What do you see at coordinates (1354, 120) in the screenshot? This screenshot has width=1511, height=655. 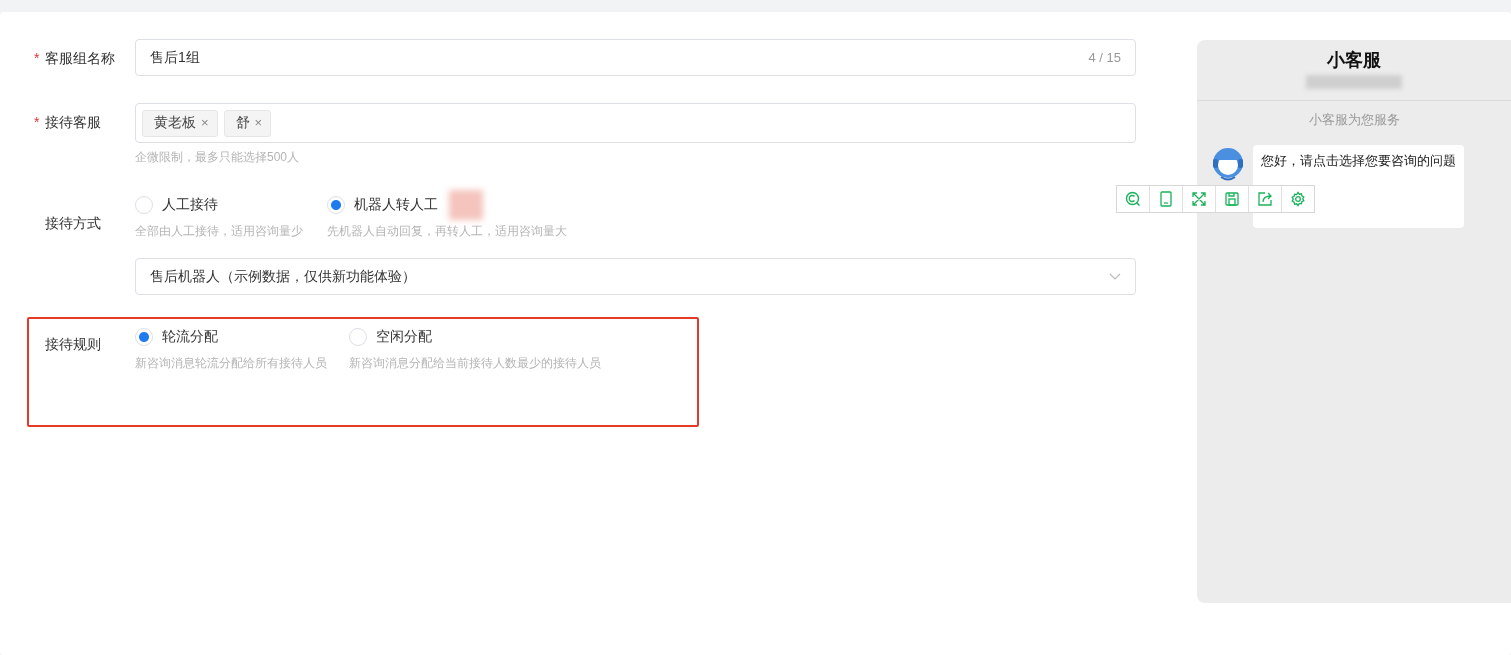 I see `chat-subtitle: 小客服为您服务` at bounding box center [1354, 120].